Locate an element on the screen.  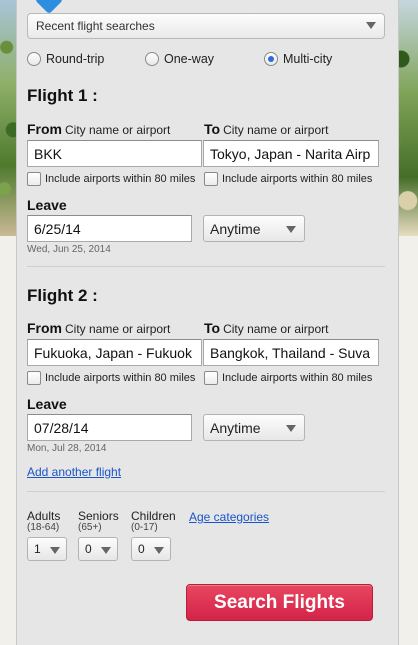
radio-round-trip: Round-trip is located at coordinates (65, 59).